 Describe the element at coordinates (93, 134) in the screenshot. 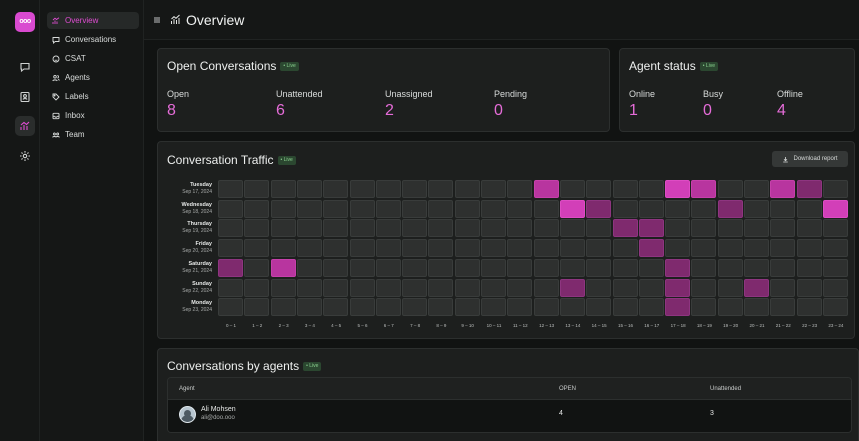

I see `nav-item-team: Team` at that location.